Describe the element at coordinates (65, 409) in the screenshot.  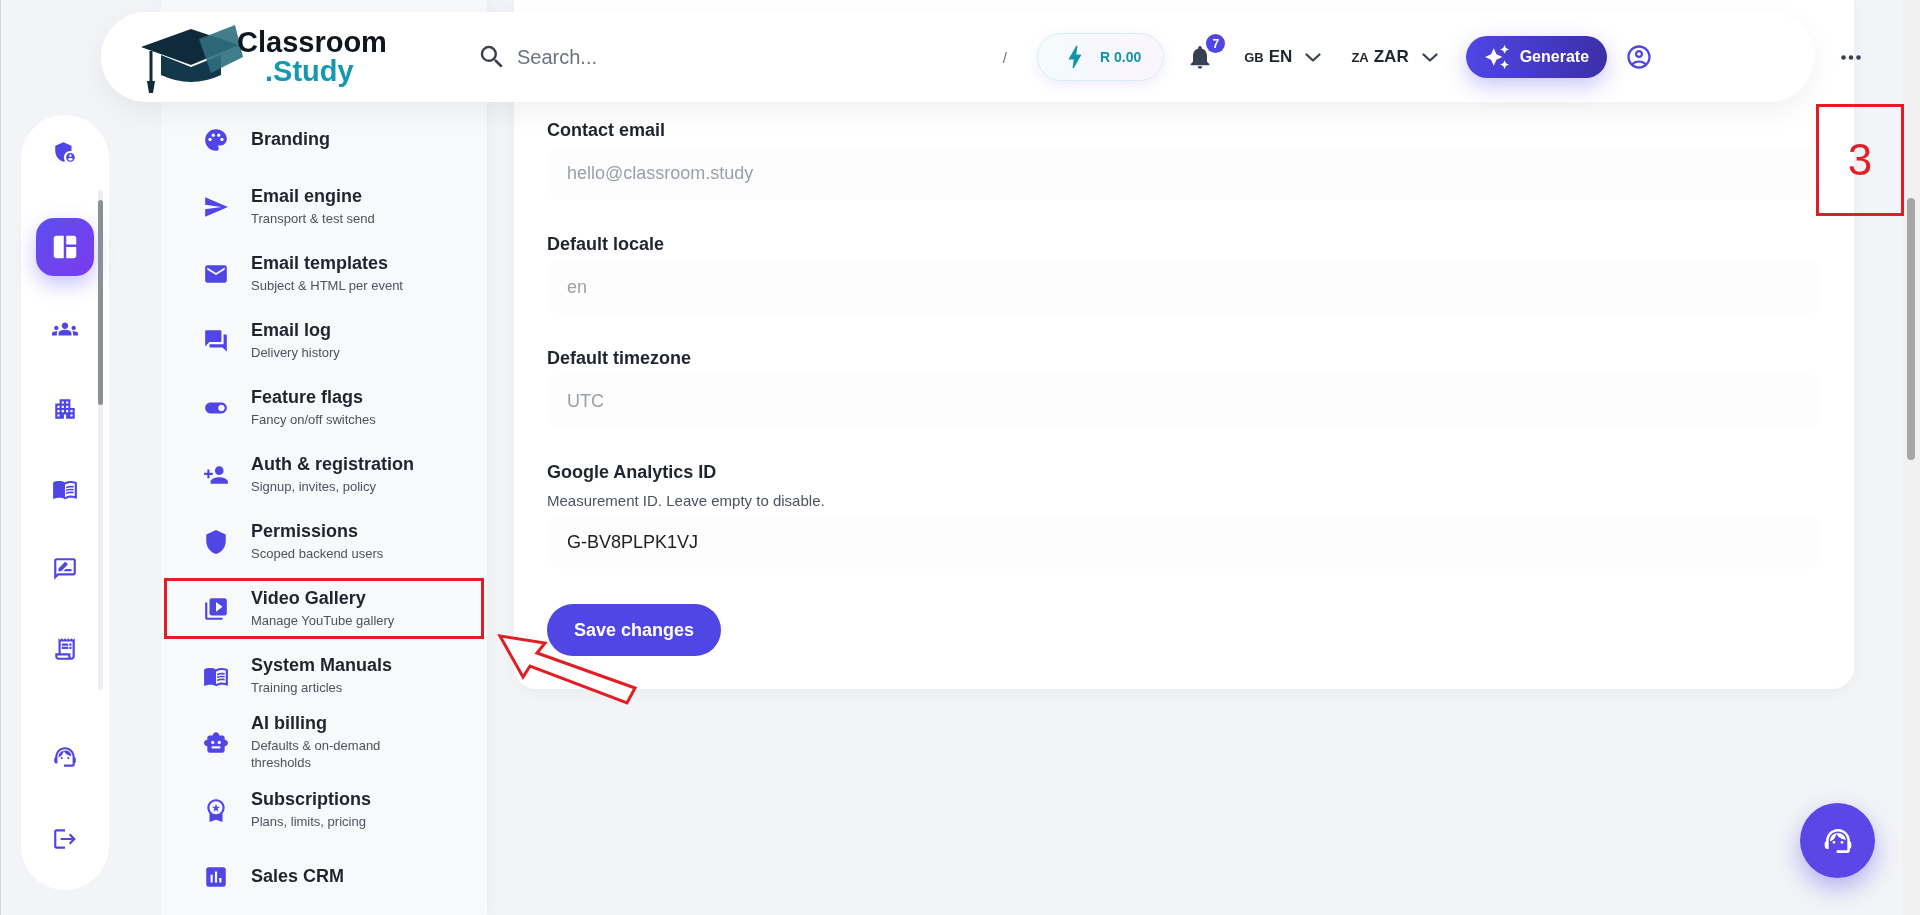
I see `building-icon` at that location.